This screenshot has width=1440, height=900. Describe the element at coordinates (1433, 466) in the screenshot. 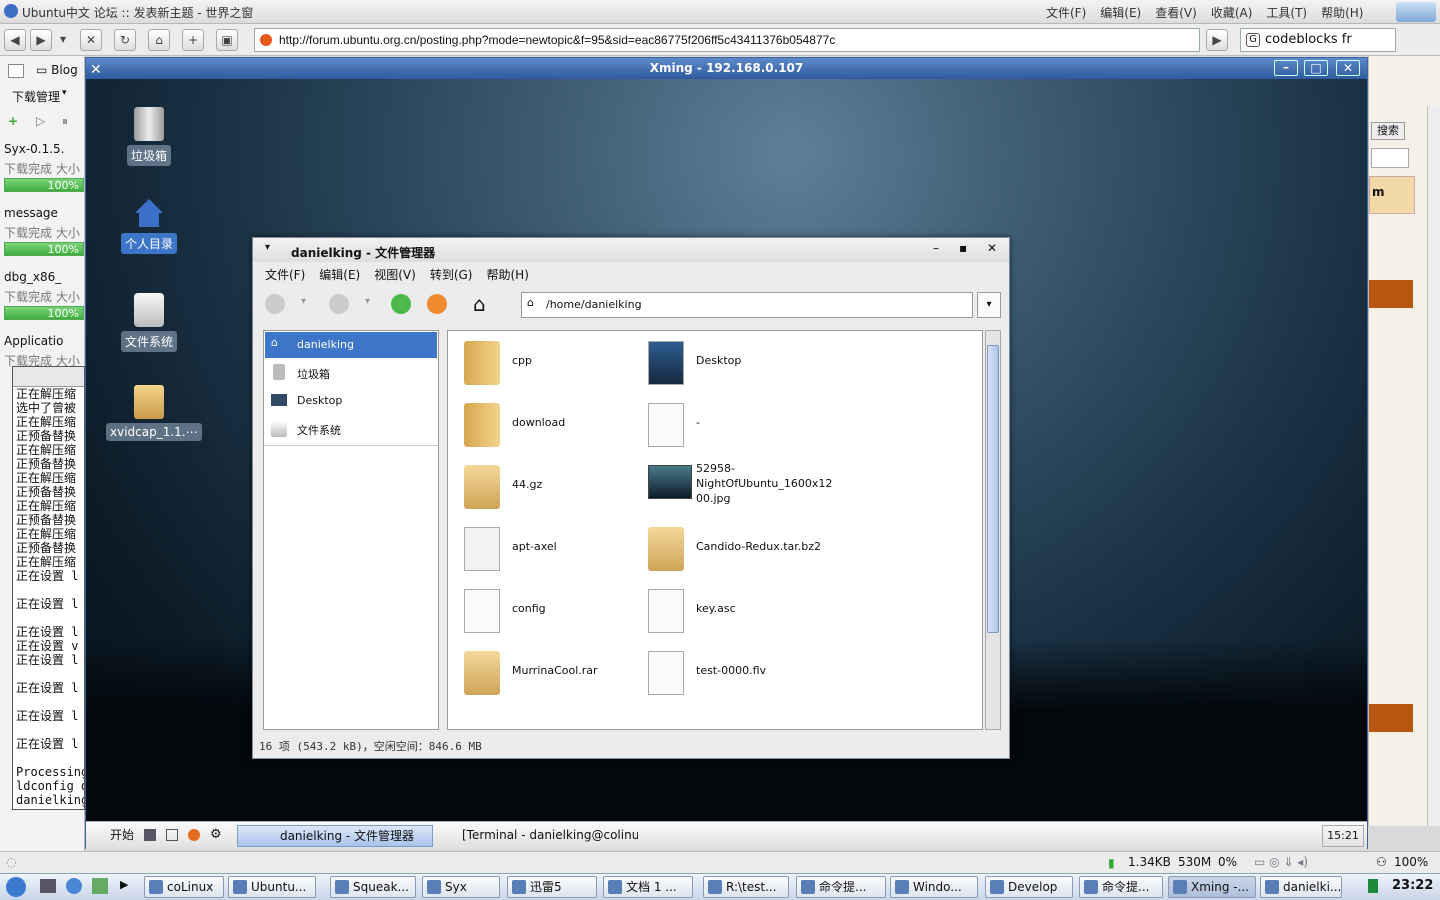

I see `page-scrollbar` at that location.